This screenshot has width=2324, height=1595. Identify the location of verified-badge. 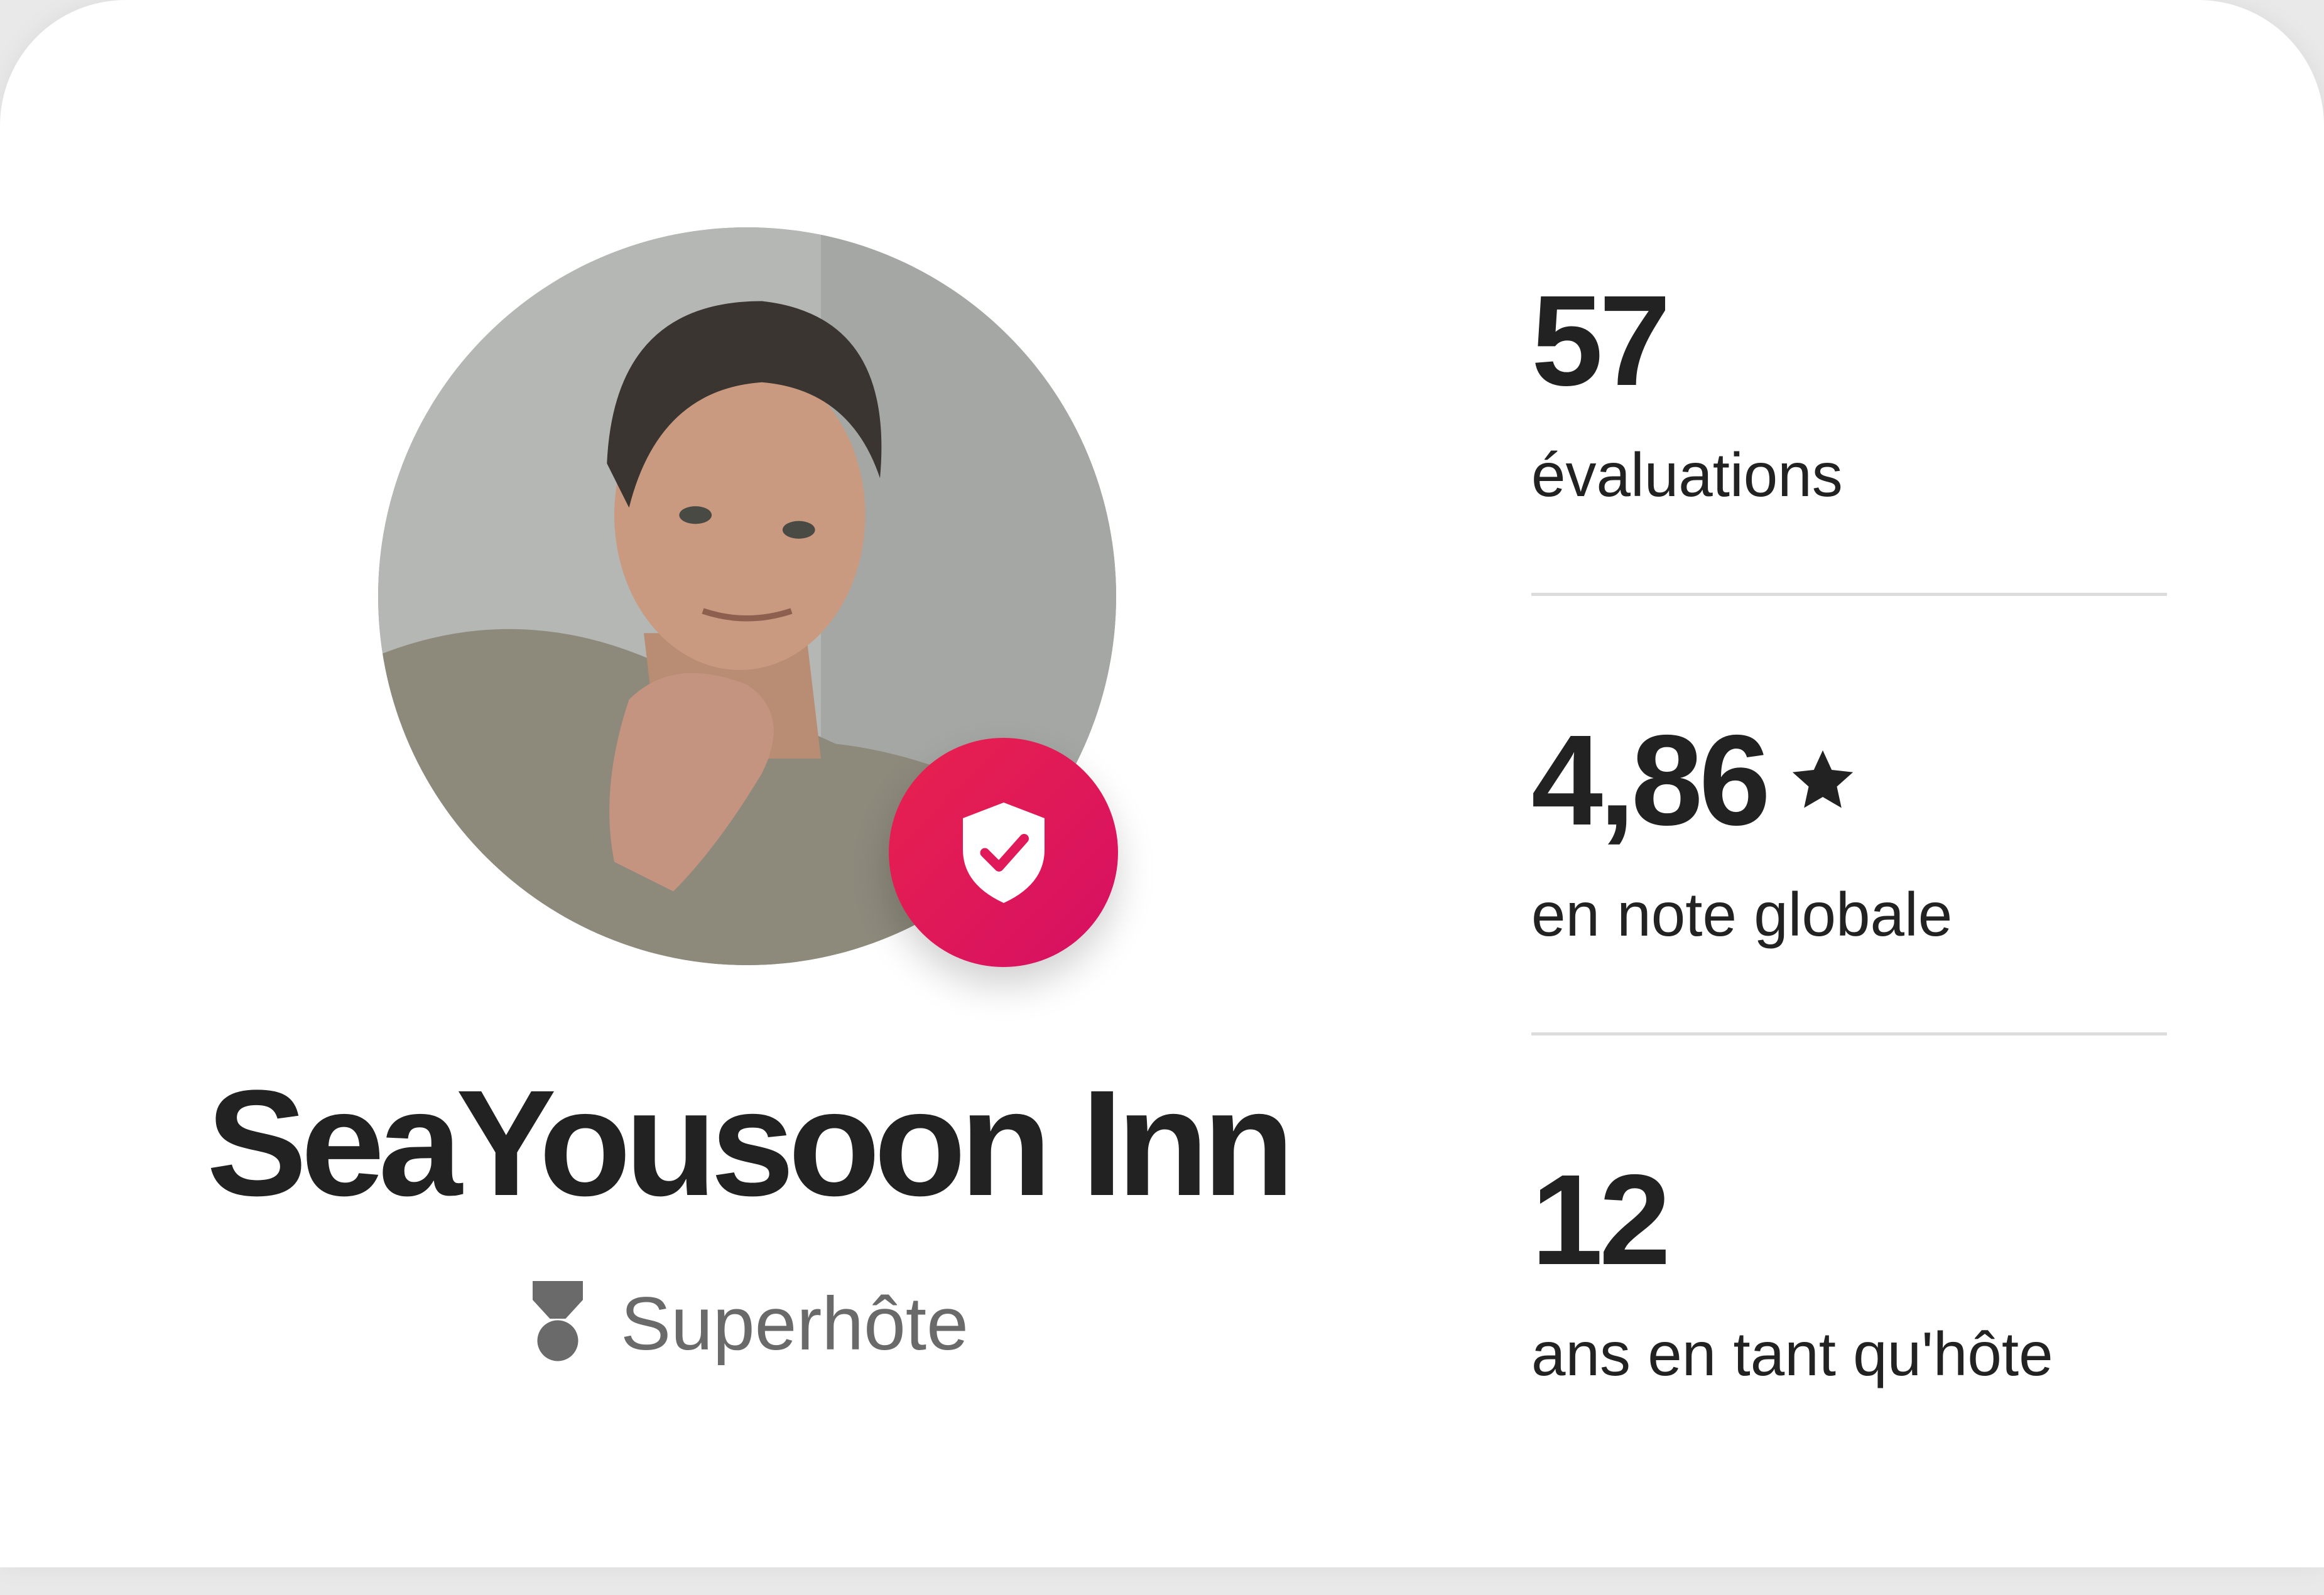
(1004, 853).